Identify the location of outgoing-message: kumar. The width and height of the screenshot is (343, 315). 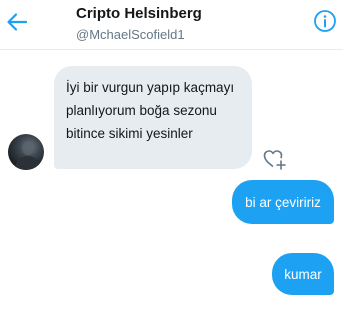
(303, 274).